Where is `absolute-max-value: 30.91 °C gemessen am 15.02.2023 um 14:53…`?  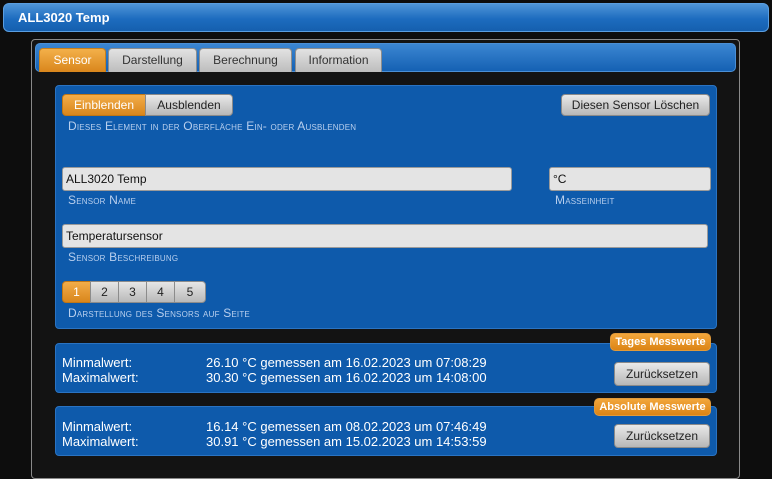 absolute-max-value: 30.91 °C gemessen am 15.02.2023 um 14:53… is located at coordinates (346, 441).